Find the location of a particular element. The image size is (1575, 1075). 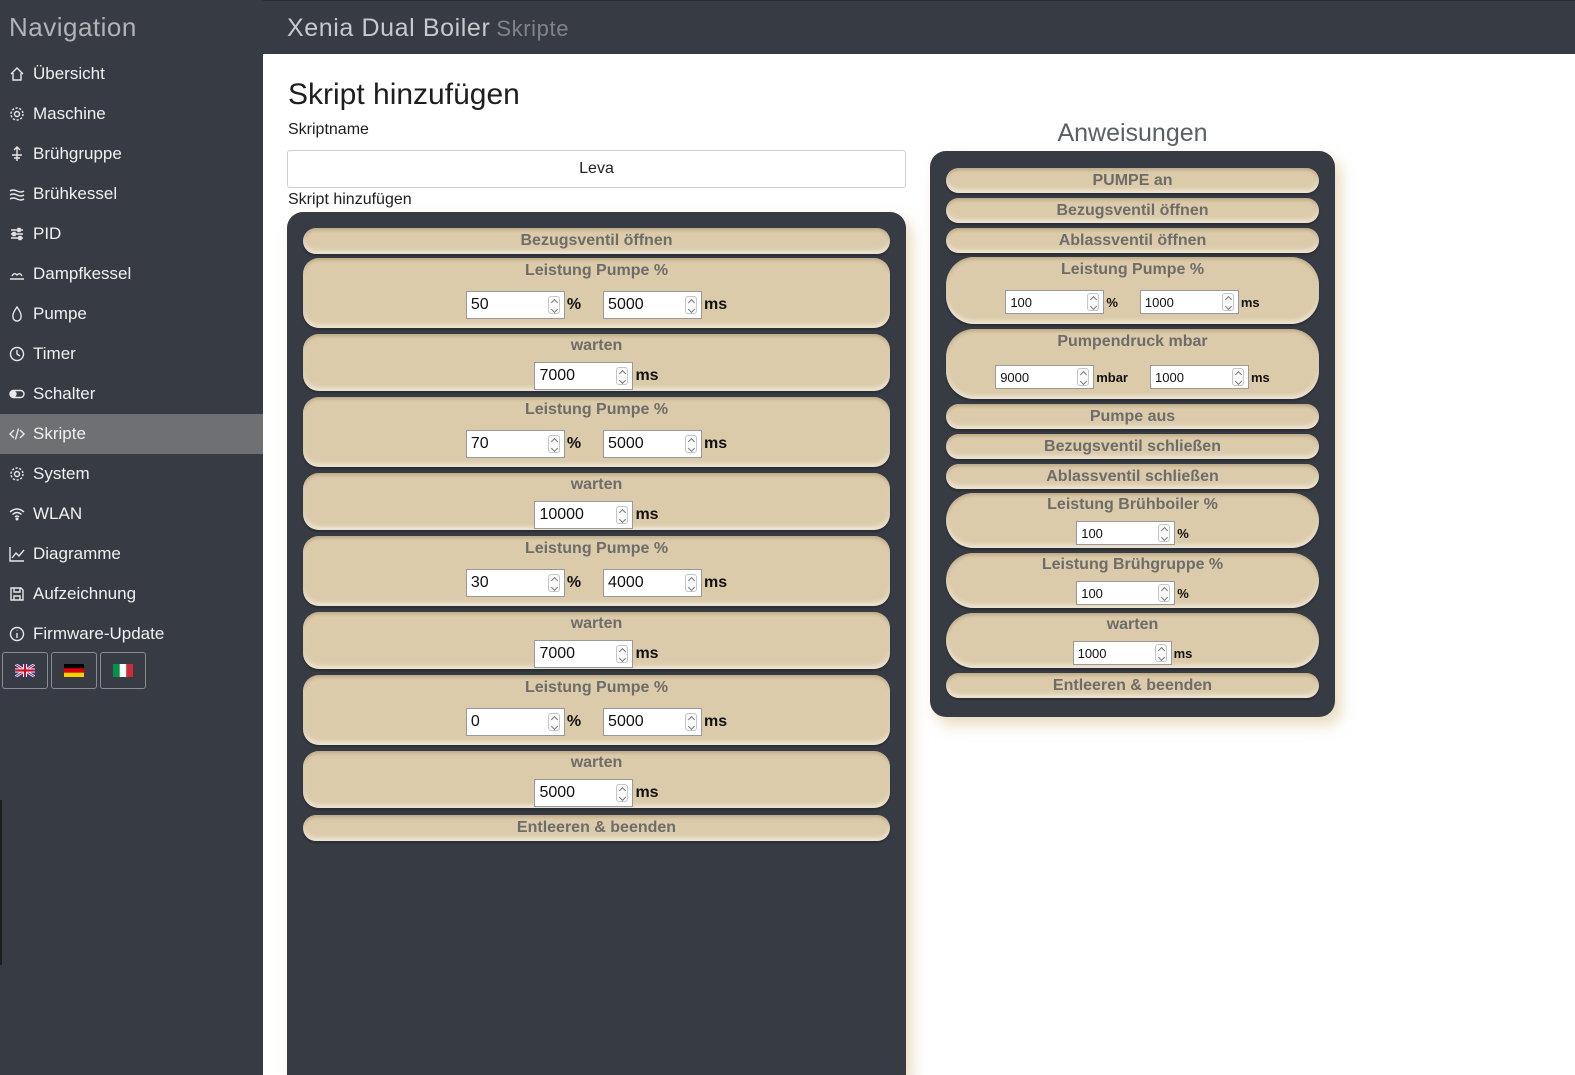

step-fields: ms is located at coordinates (596, 515).